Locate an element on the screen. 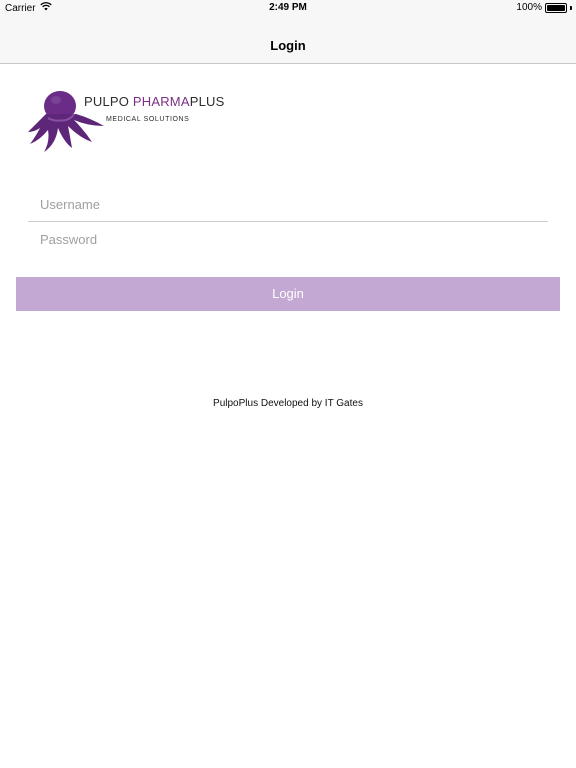  password-field is located at coordinates (288, 239).